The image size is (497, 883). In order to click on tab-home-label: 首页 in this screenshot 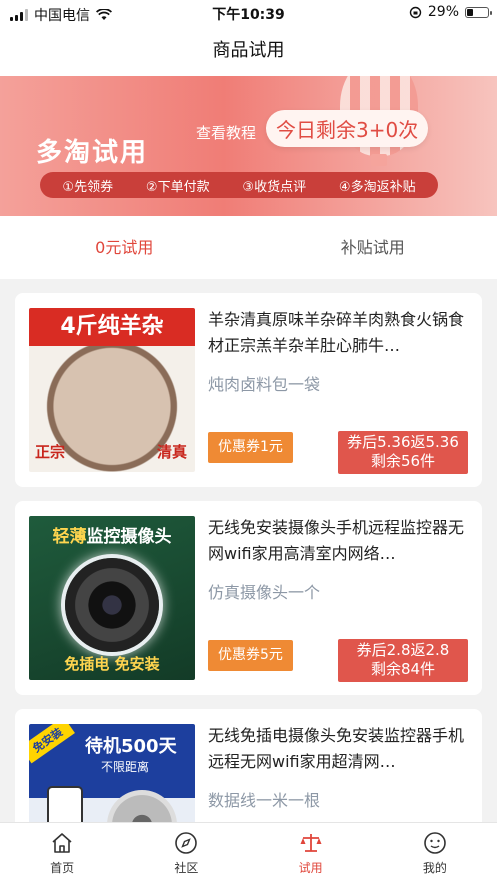, I will do `click(62, 868)`.